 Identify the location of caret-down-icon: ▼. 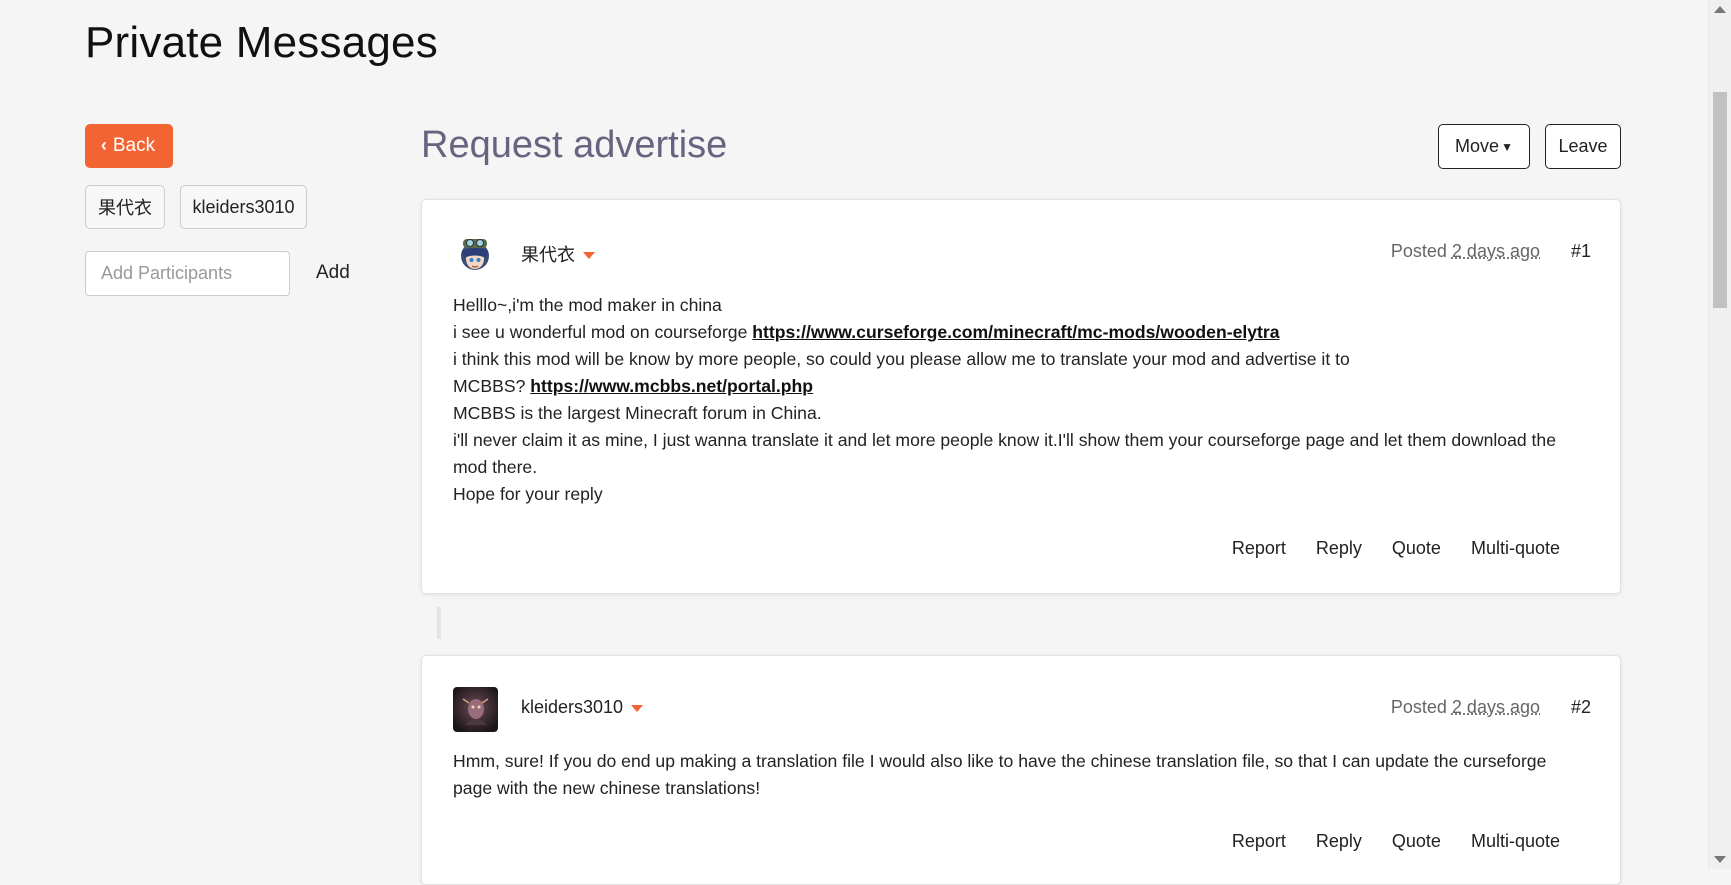
(1507, 146).